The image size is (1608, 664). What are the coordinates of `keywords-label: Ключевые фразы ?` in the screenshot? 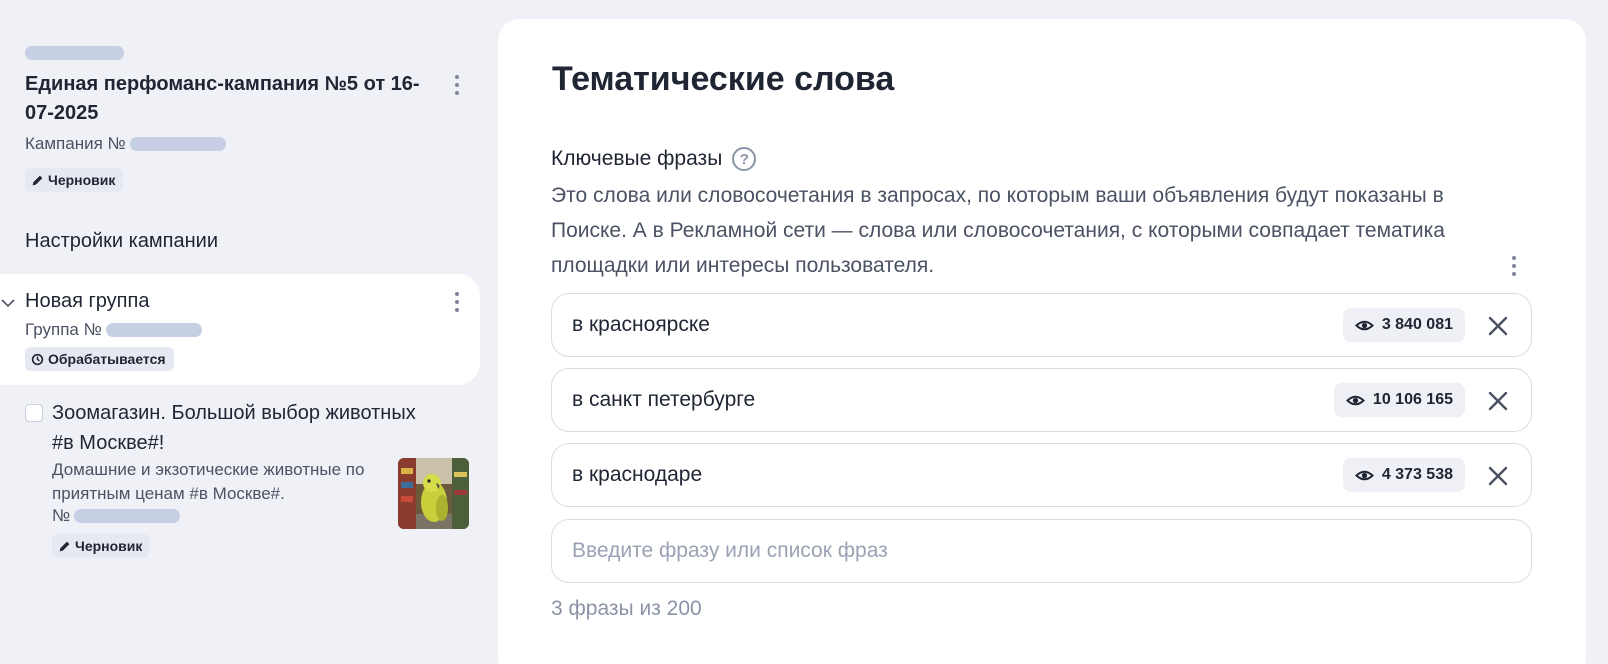 It's located at (654, 159).